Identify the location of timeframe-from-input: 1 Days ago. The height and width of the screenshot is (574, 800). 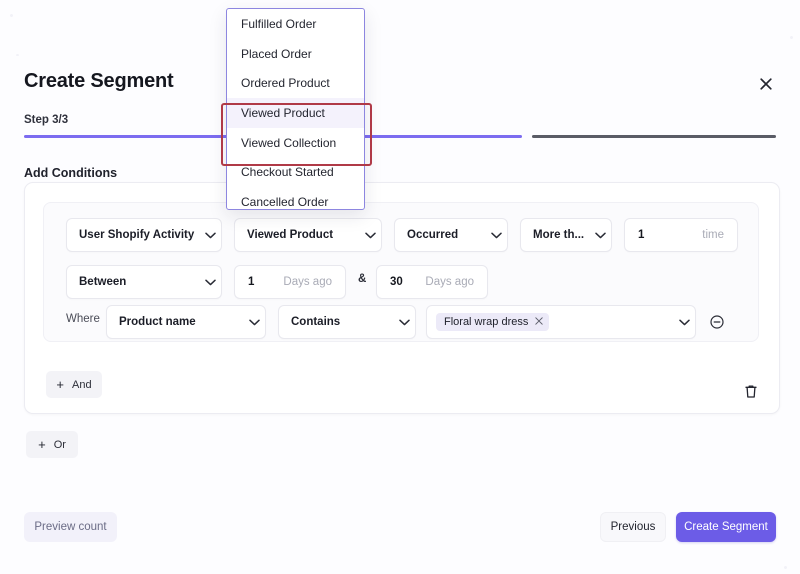
(290, 282).